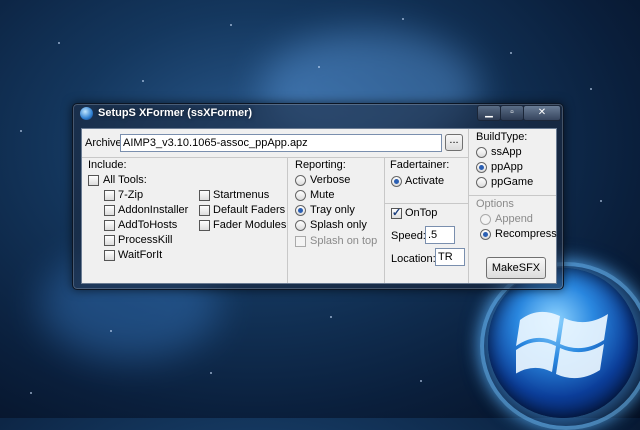 The width and height of the screenshot is (640, 430). Describe the element at coordinates (322, 195) in the screenshot. I see `reporting-option-label: Mute` at that location.